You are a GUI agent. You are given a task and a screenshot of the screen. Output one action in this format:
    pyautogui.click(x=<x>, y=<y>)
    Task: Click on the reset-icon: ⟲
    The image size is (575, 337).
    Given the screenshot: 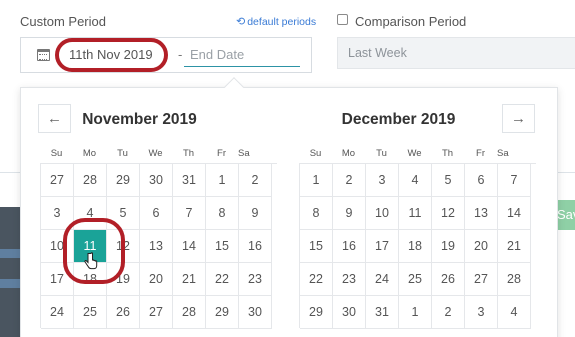 What is the action you would take?
    pyautogui.click(x=241, y=22)
    